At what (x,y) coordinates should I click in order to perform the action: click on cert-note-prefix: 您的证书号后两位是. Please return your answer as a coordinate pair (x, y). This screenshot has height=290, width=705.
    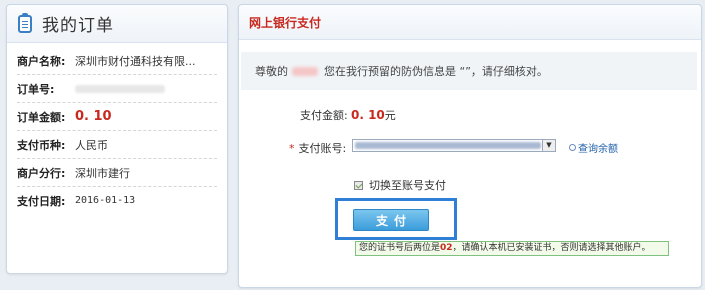
    Looking at the image, I should click on (400, 248).